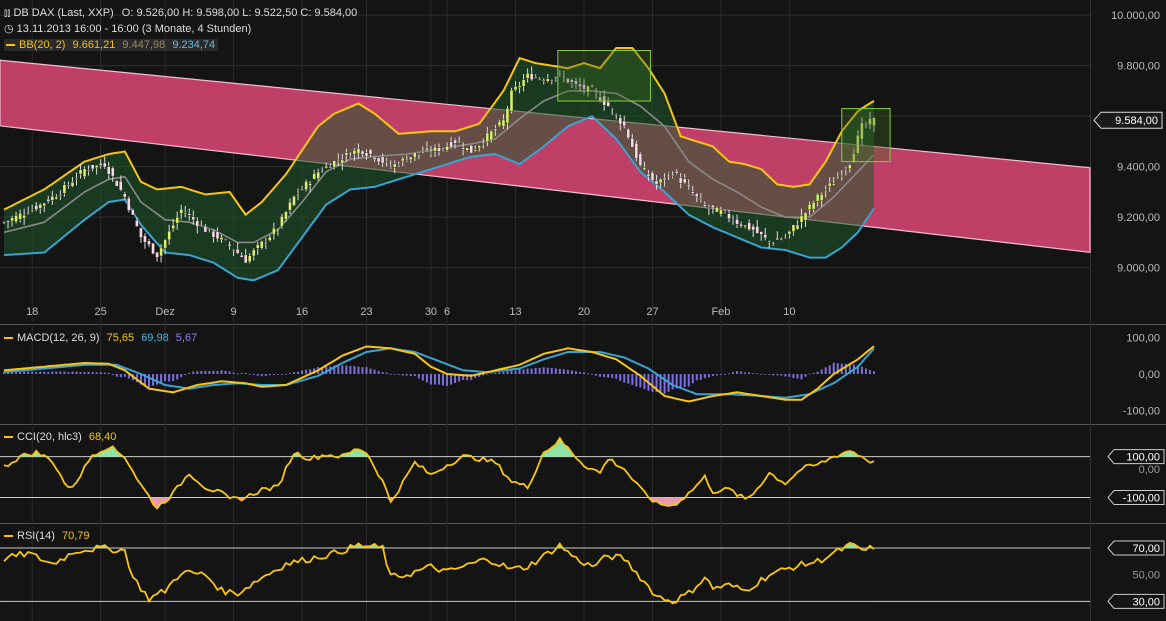 This screenshot has width=1166, height=621. I want to click on x-tick-label: 13, so click(515, 312).